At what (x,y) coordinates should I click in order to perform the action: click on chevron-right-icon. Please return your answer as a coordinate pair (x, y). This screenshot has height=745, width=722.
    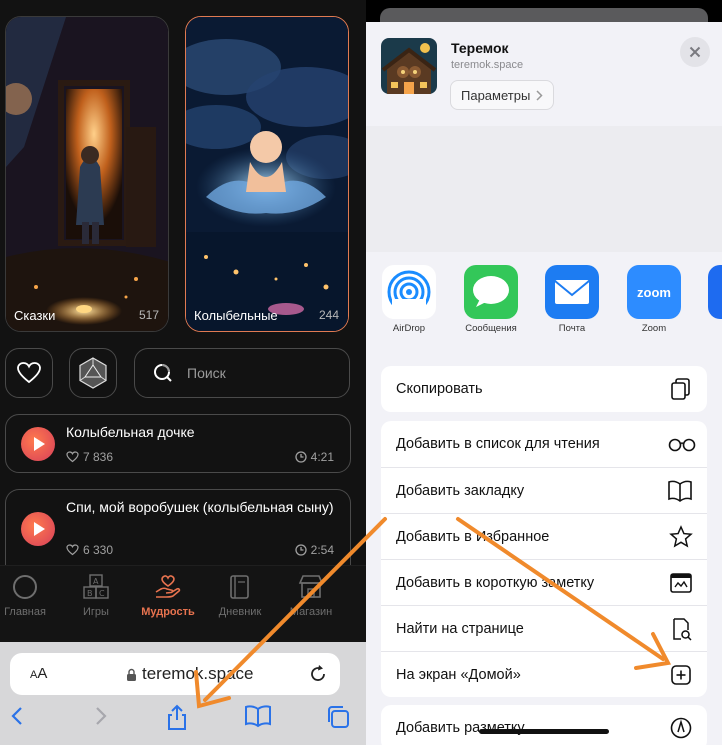
    Looking at the image, I should click on (539, 95).